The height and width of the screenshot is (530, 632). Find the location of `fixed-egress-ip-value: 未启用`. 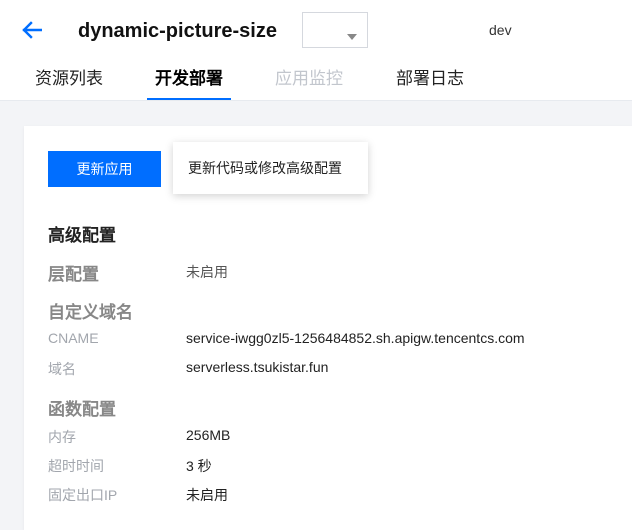

fixed-egress-ip-value: 未启用 is located at coordinates (207, 495).